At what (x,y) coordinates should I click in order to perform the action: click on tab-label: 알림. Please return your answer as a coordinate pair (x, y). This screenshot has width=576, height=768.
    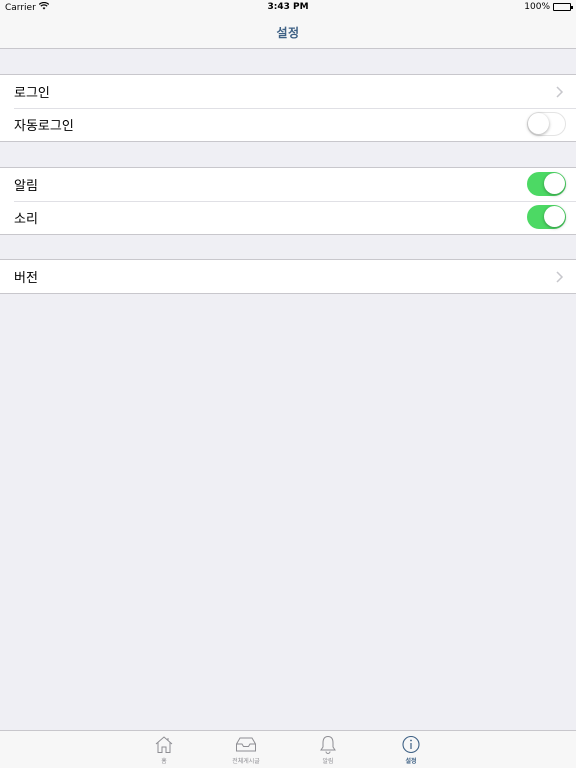
    Looking at the image, I should click on (328, 761).